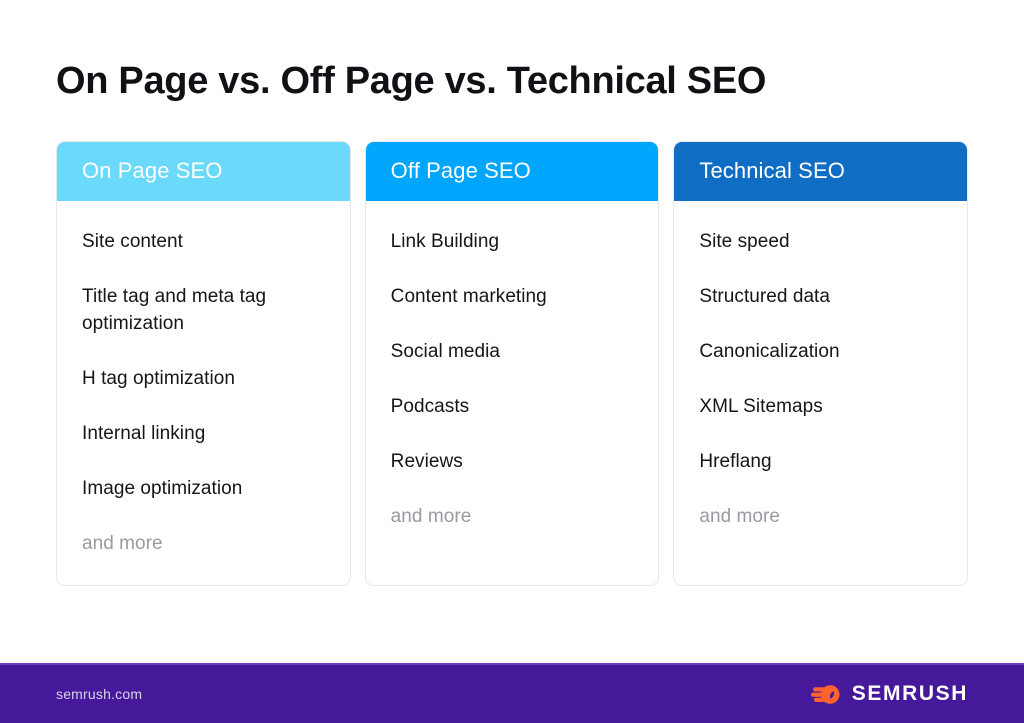  I want to click on footer-url: semrush.com, so click(99, 694).